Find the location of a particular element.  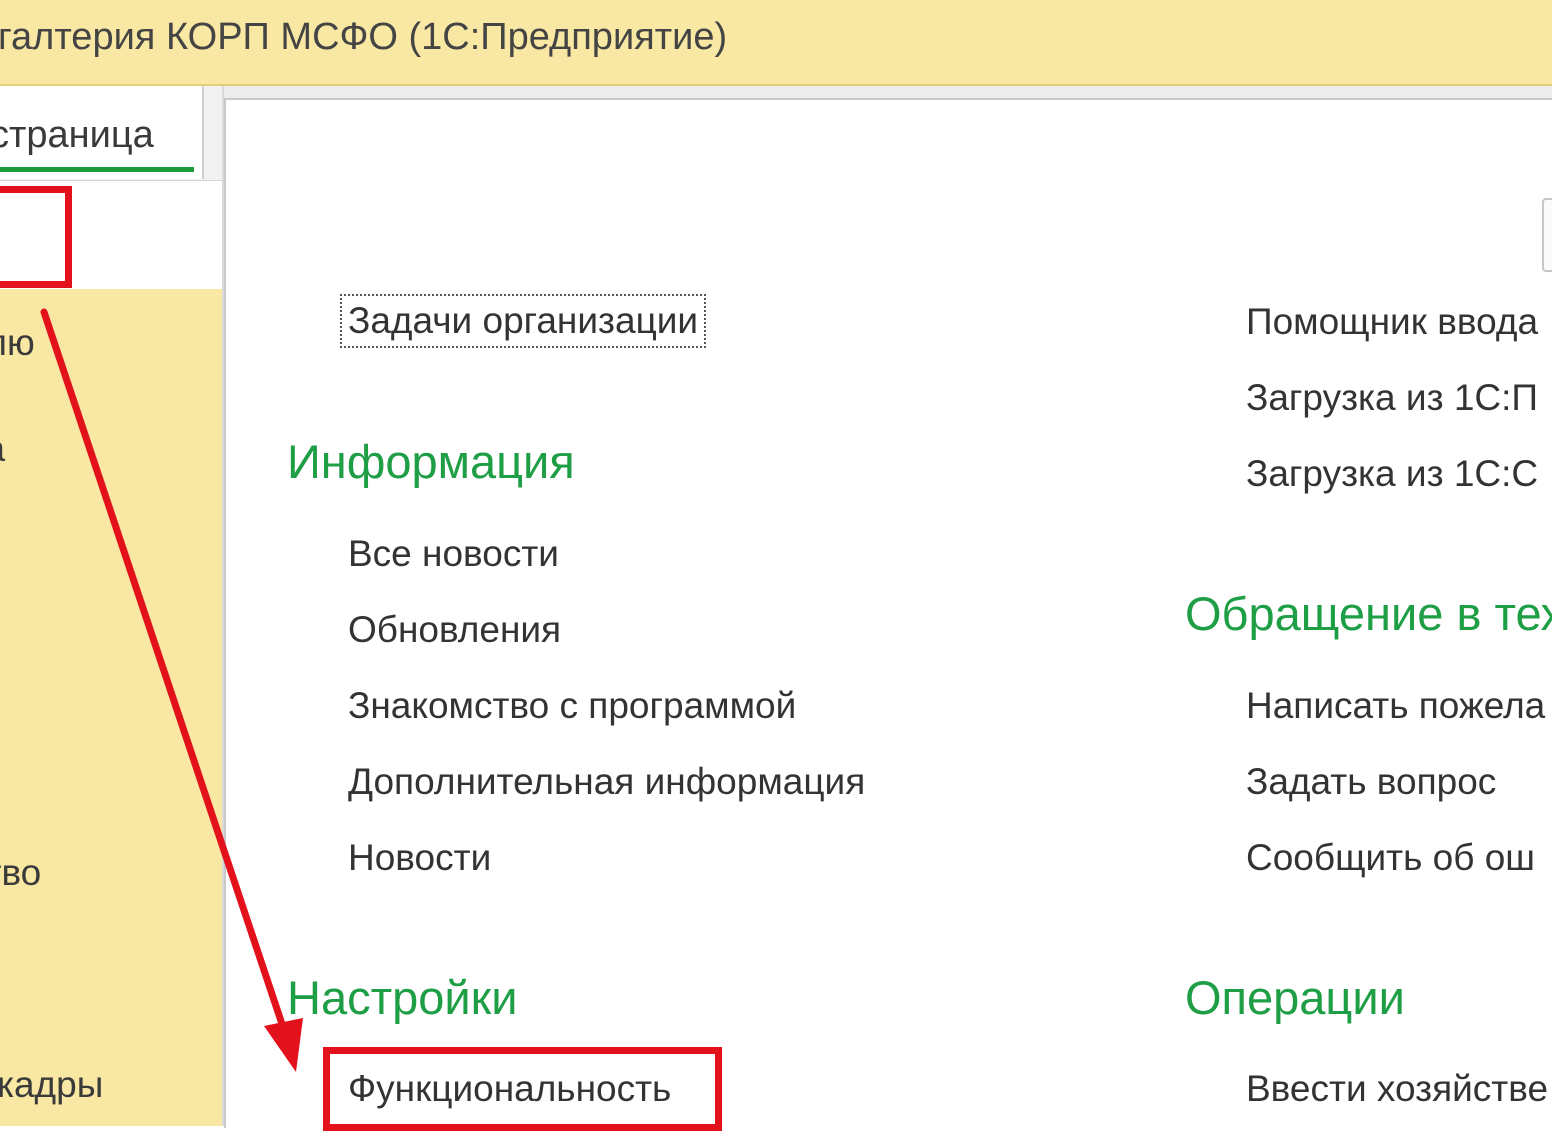

link-updates: Обновления is located at coordinates (454, 630).